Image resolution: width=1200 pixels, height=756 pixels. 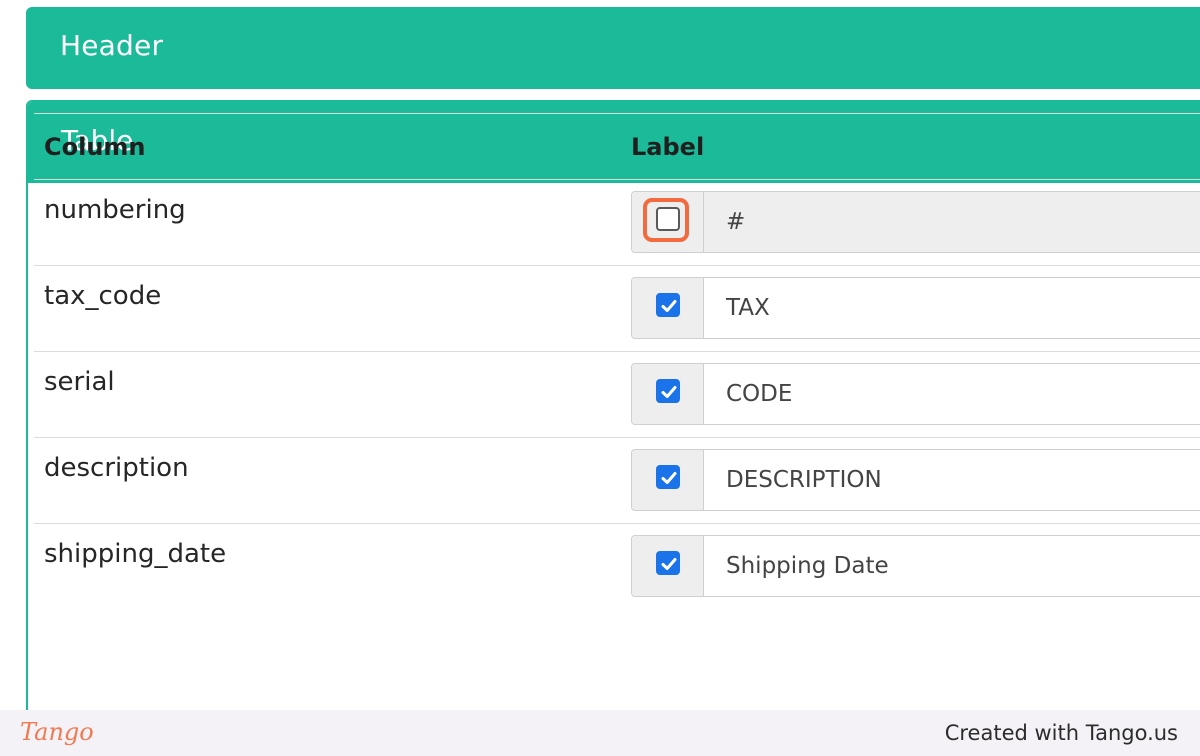 I want to click on label-input-group: Shipping Date, so click(x=915, y=566).